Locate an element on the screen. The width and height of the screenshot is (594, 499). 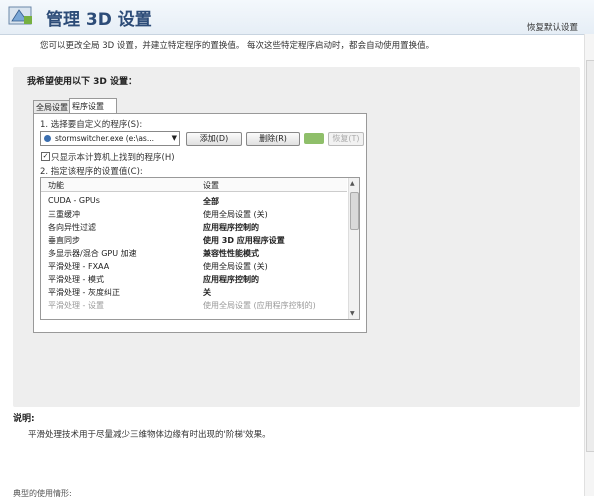
page-title: 管理 3D 设置 is located at coordinates (99, 20).